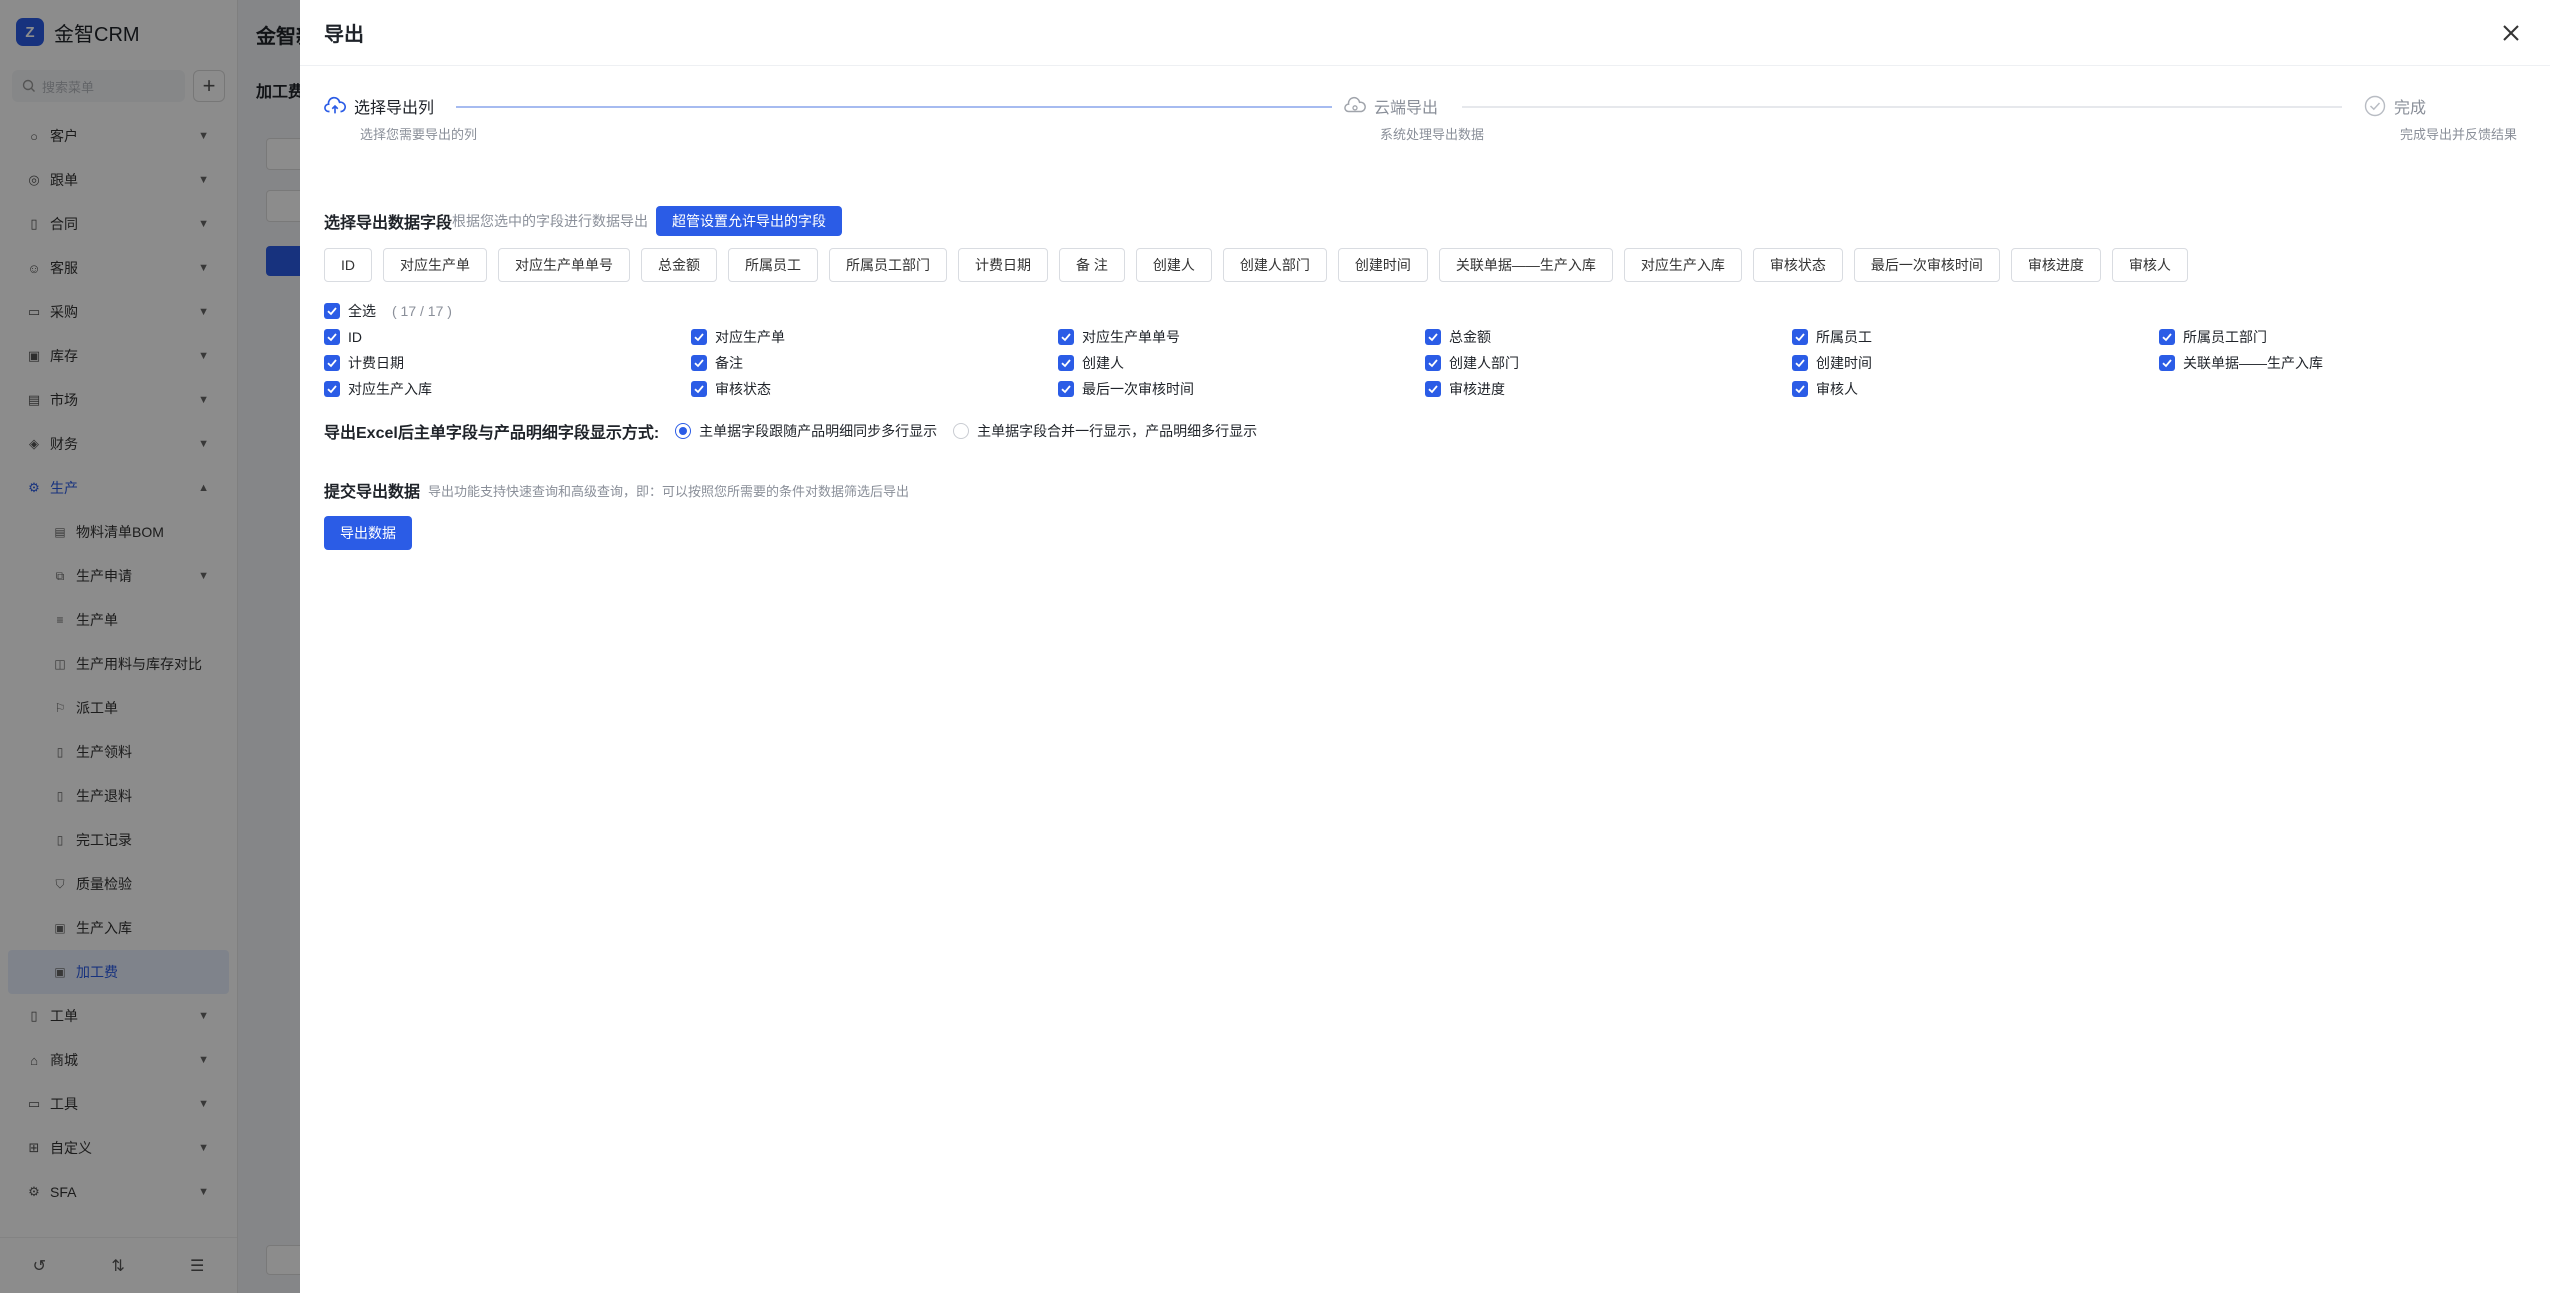 Image resolution: width=2550 pixels, height=1293 pixels. Describe the element at coordinates (507, 389) in the screenshot. I see `field-checkbox: 对应生产入库` at that location.